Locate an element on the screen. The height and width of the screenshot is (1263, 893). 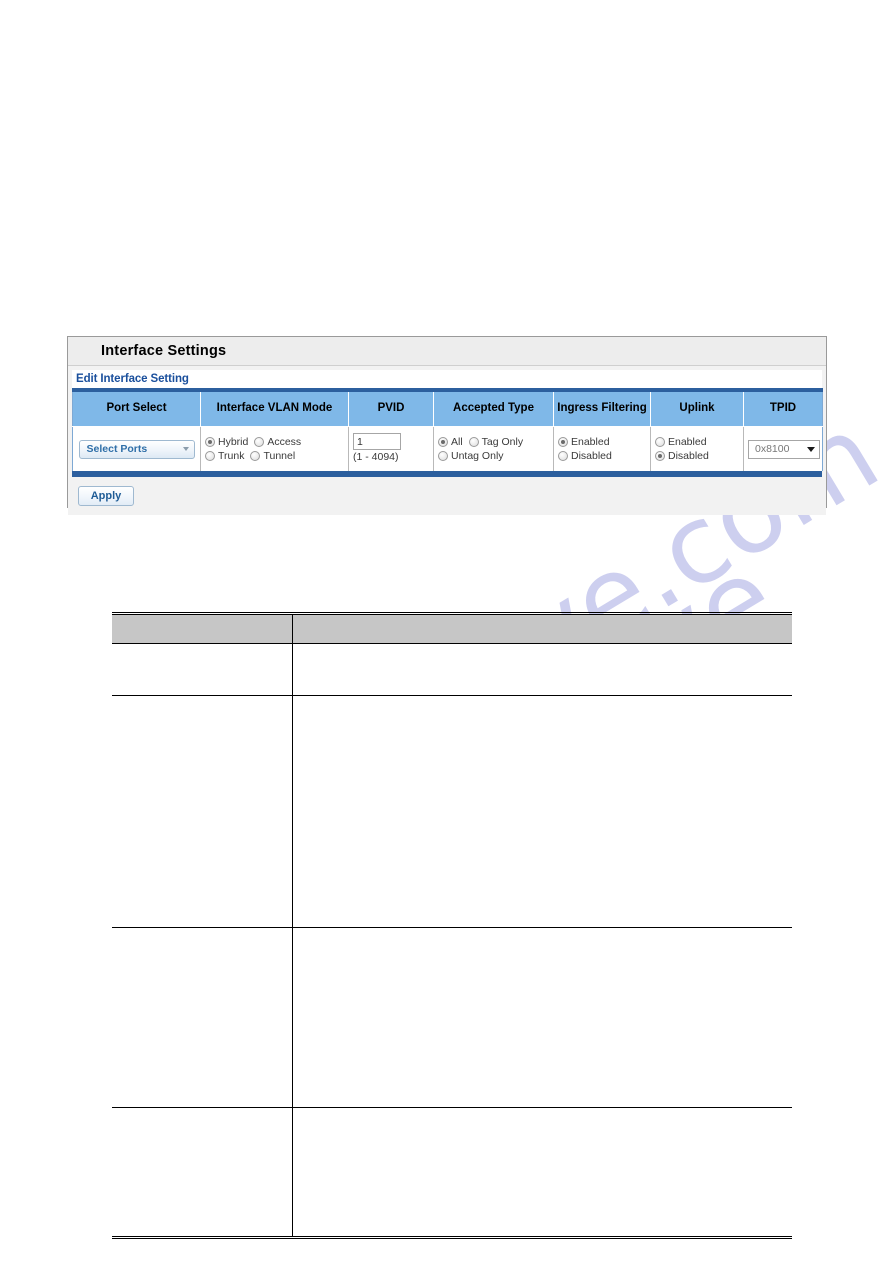
tpid-value: 0x8100 is located at coordinates (772, 448).